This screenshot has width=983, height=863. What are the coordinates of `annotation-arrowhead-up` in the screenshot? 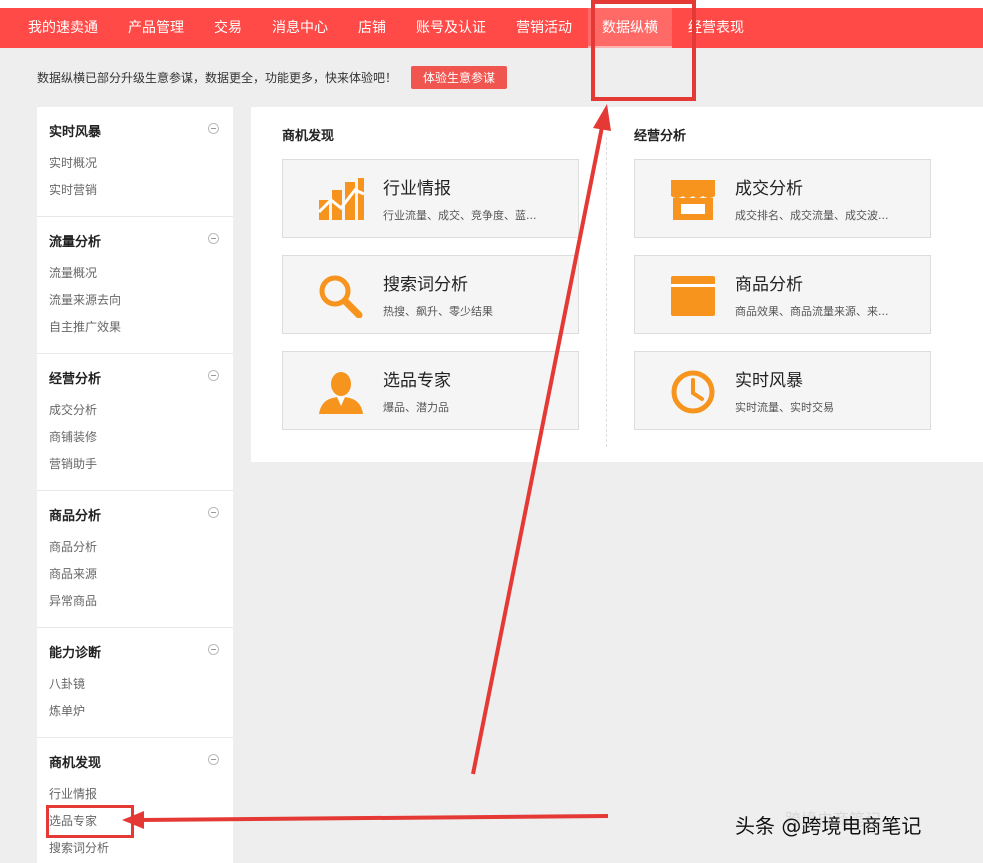 It's located at (602, 117).